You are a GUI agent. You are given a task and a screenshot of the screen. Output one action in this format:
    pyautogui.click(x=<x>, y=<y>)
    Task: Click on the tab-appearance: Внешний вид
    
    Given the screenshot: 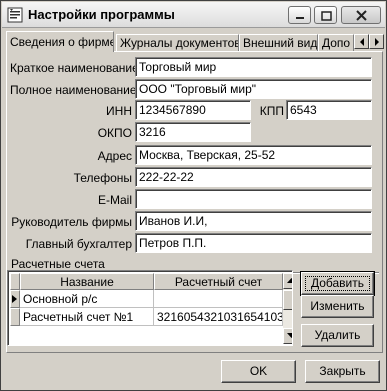 What is the action you would take?
    pyautogui.click(x=278, y=42)
    